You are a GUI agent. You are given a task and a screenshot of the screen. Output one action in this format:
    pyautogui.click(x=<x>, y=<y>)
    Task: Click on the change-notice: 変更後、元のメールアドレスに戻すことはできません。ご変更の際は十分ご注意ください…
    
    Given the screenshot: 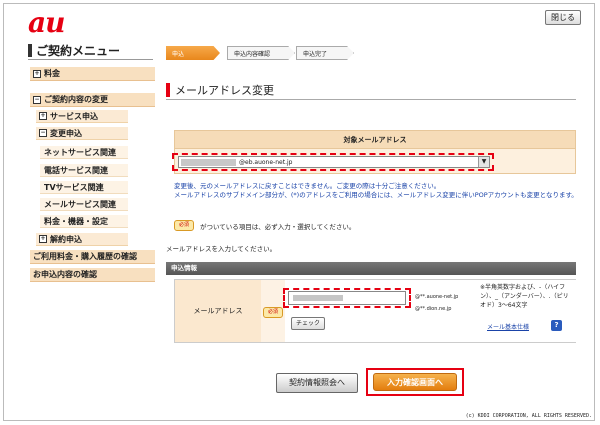 What is the action you would take?
    pyautogui.click(x=376, y=191)
    